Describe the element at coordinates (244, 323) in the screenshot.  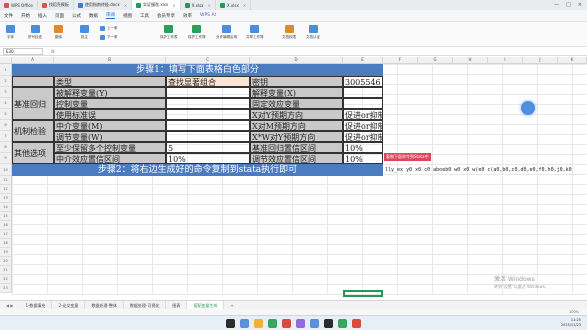
I see `search-icon` at that location.